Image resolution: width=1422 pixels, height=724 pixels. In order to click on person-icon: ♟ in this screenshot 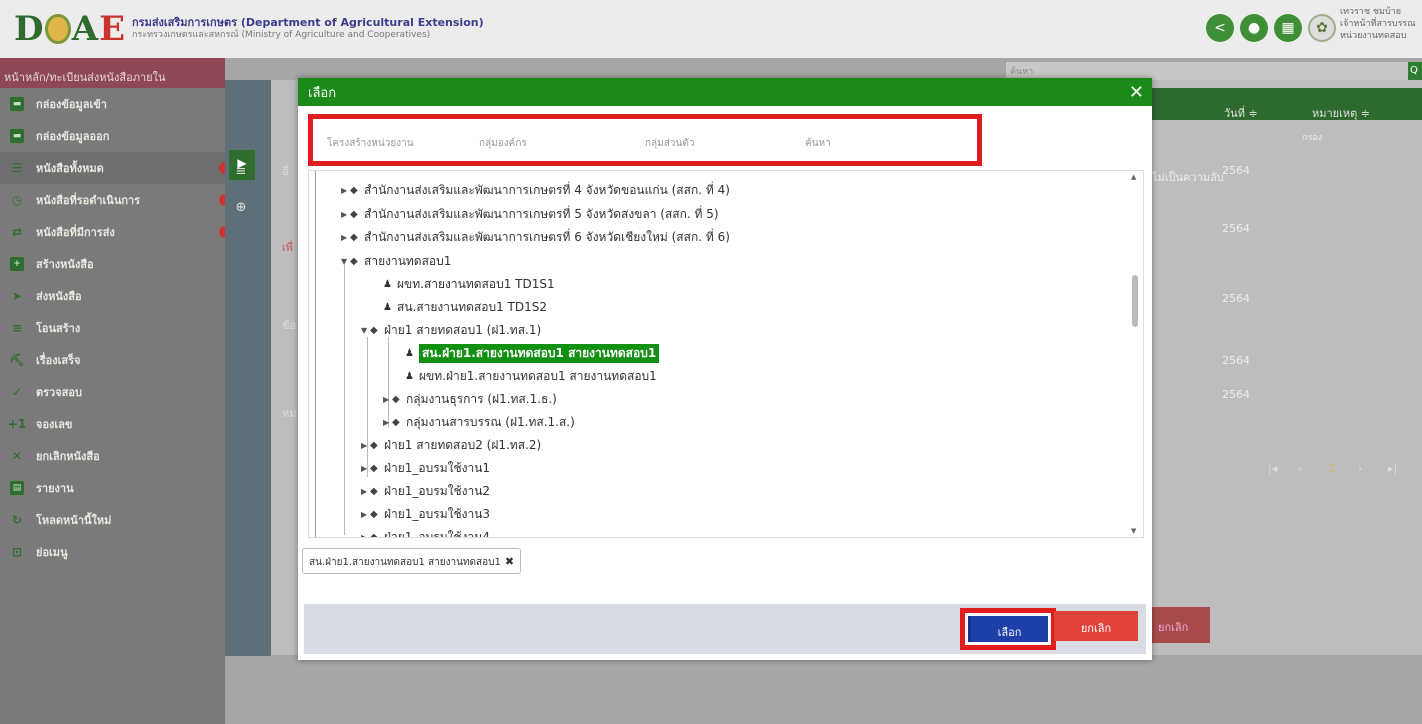, I will do `click(409, 376)`.